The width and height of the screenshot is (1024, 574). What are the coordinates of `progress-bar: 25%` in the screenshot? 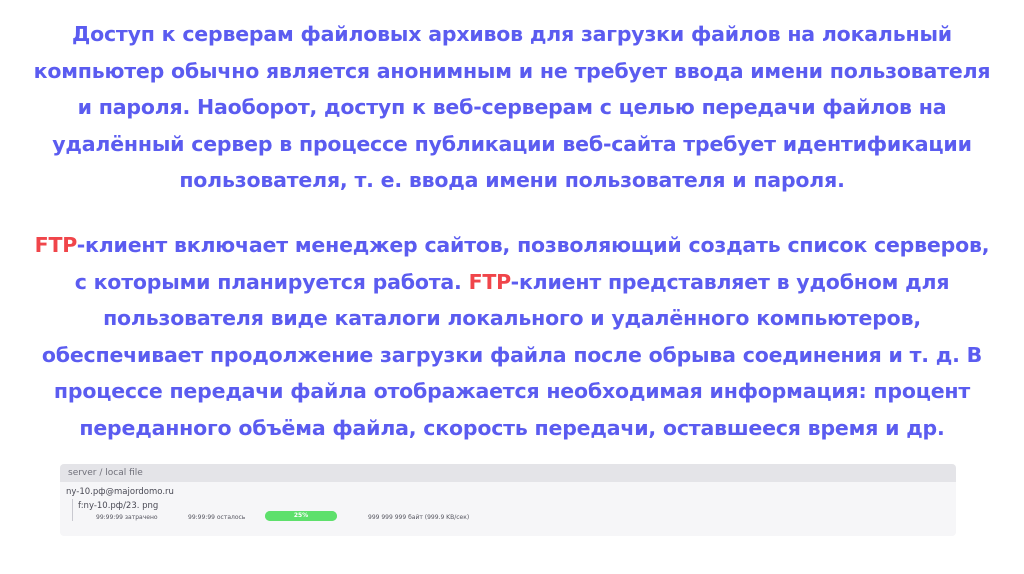 It's located at (301, 516).